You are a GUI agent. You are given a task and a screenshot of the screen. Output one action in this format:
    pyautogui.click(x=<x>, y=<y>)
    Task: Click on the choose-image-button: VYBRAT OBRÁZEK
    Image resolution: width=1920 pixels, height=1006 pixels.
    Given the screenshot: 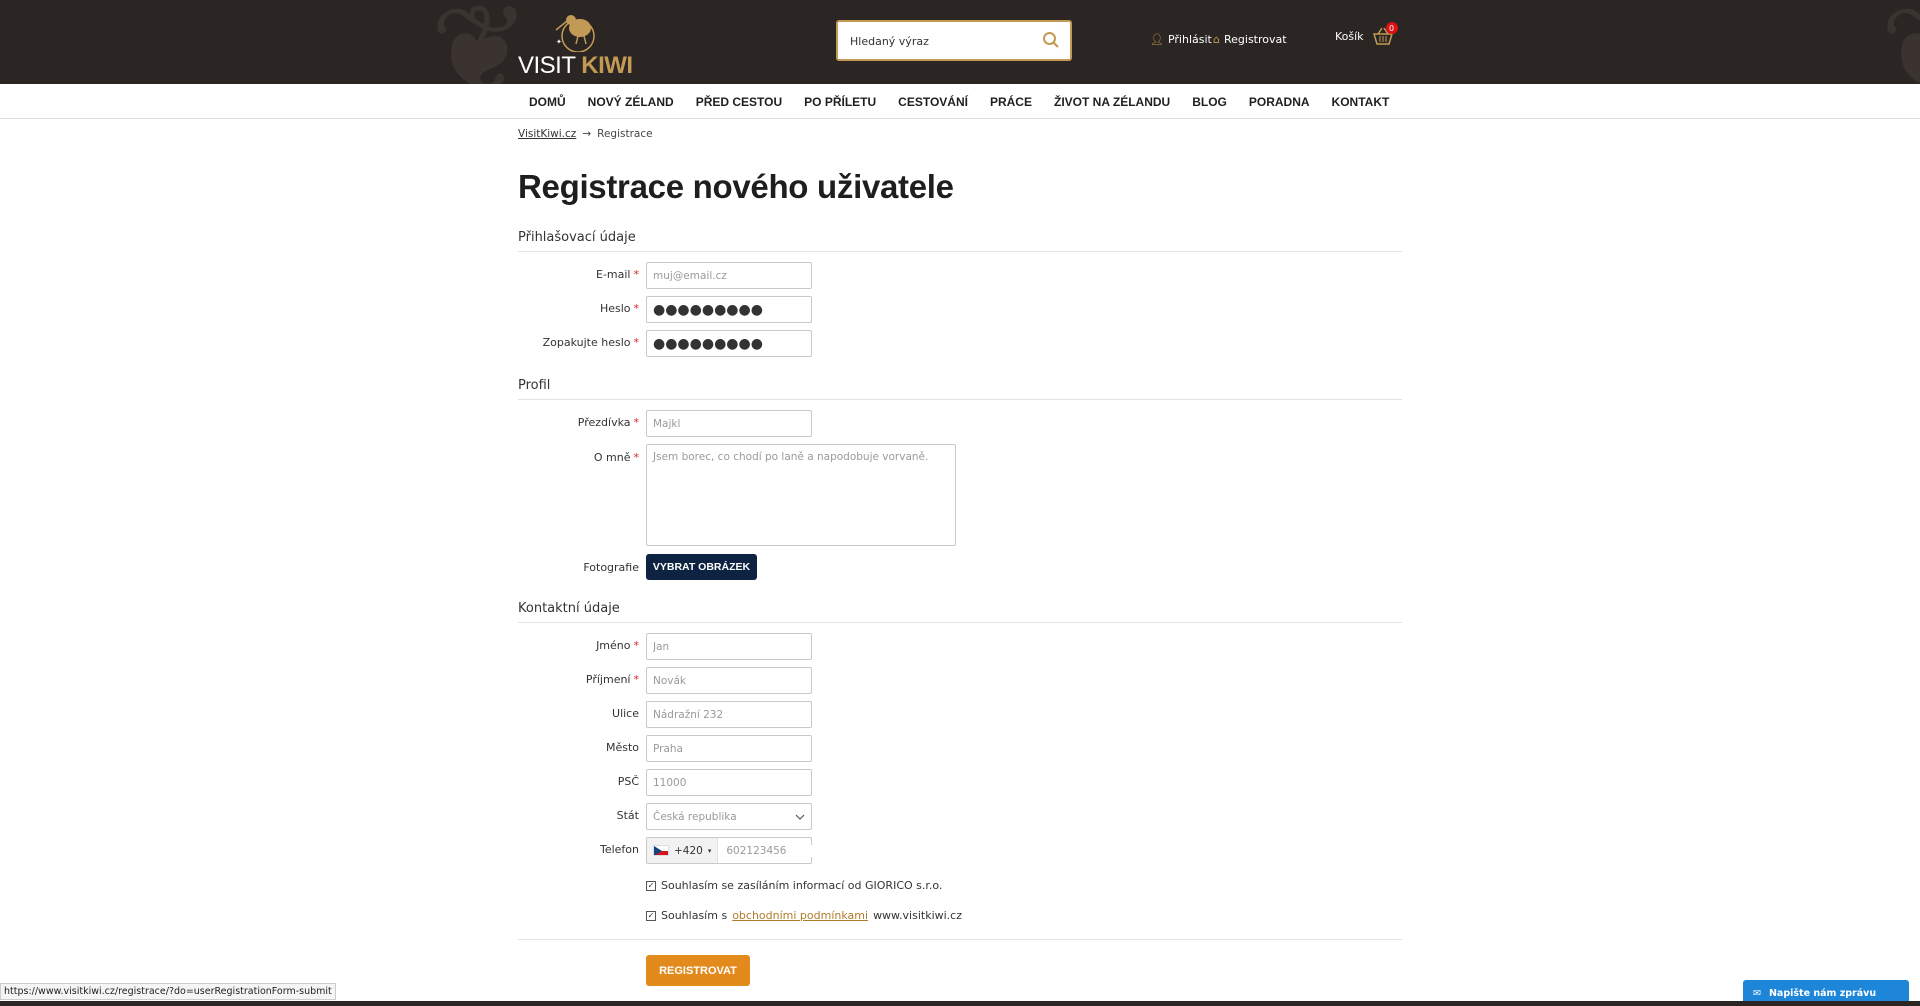 What is the action you would take?
    pyautogui.click(x=701, y=567)
    